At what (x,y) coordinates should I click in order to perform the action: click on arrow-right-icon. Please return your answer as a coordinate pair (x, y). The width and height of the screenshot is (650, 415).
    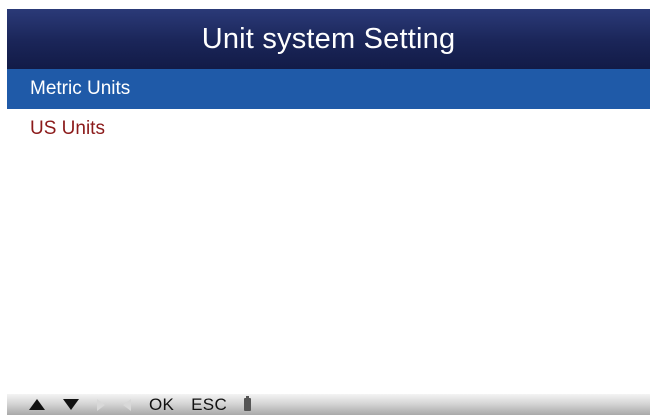
    Looking at the image, I should click on (101, 404).